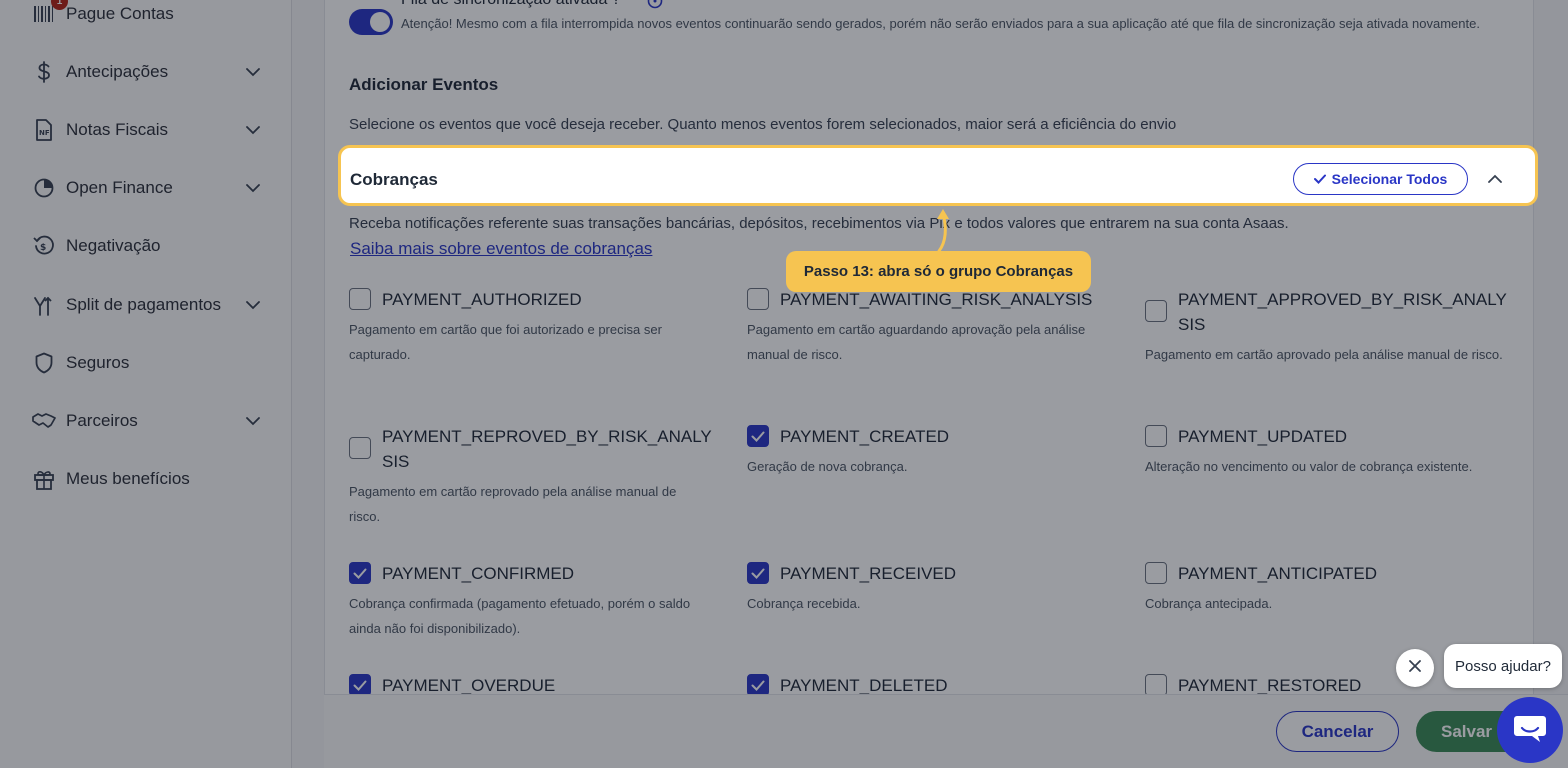 Image resolution: width=1568 pixels, height=768 pixels. I want to click on sidebar-item-label: Parceiros, so click(102, 420).